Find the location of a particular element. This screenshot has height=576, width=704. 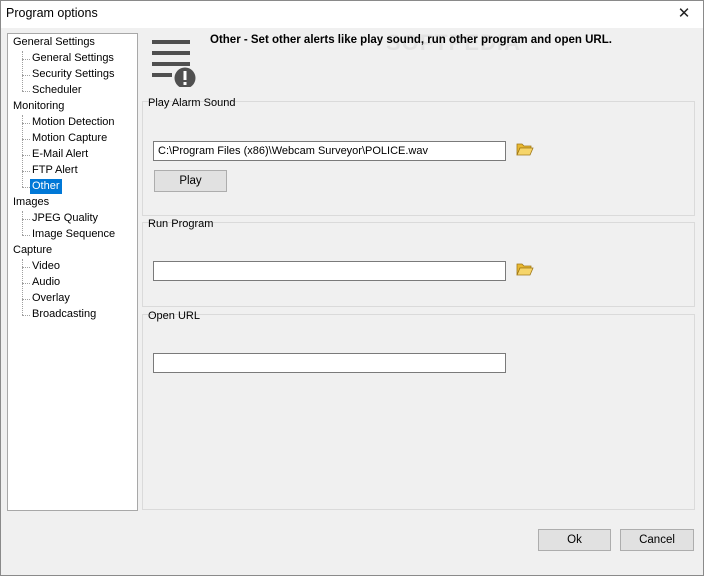

tree-group-images: Images is located at coordinates (31, 202).